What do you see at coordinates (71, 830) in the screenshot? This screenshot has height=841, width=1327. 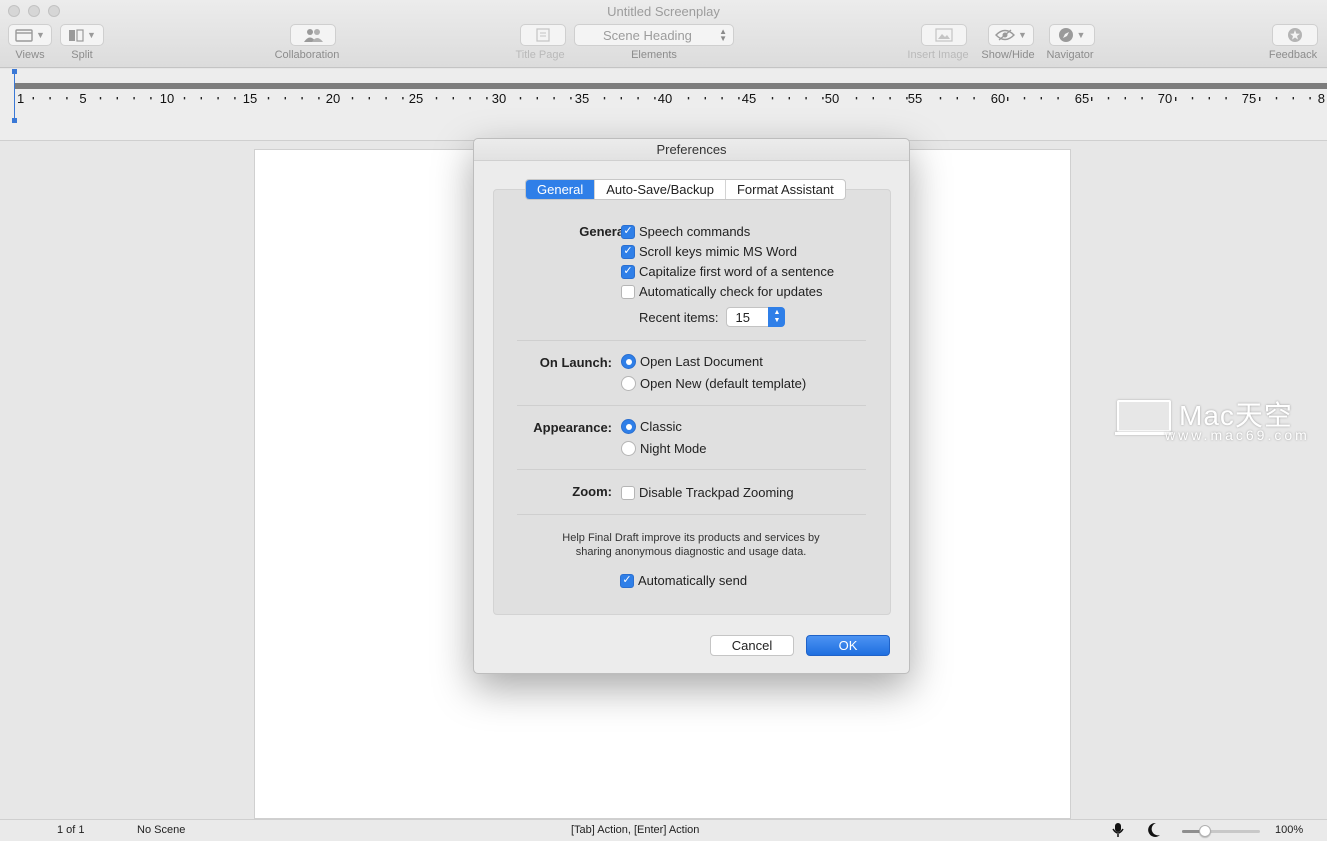 I see `page-count: 1 of 1` at bounding box center [71, 830].